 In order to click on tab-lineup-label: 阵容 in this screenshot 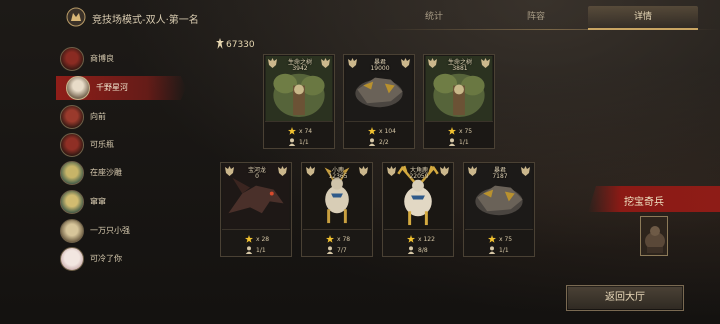, I will do `click(535, 17)`.